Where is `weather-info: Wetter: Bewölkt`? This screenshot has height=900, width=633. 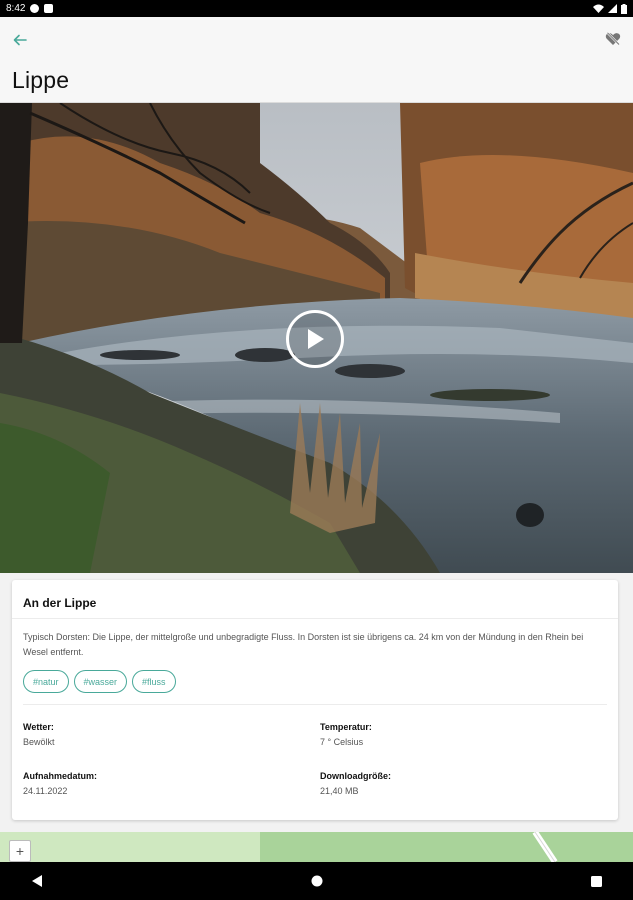
weather-info: Wetter: Bewölkt is located at coordinates (39, 734).